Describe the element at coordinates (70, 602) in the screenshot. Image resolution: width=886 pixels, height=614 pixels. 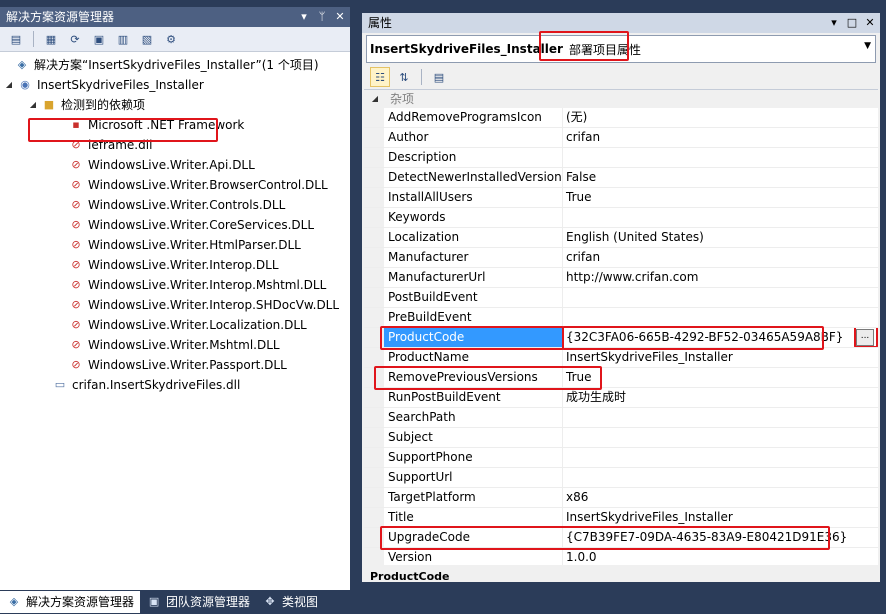
I see `bottom-tab-solution-explorer: ◈ 解决方案资源管理器` at that location.